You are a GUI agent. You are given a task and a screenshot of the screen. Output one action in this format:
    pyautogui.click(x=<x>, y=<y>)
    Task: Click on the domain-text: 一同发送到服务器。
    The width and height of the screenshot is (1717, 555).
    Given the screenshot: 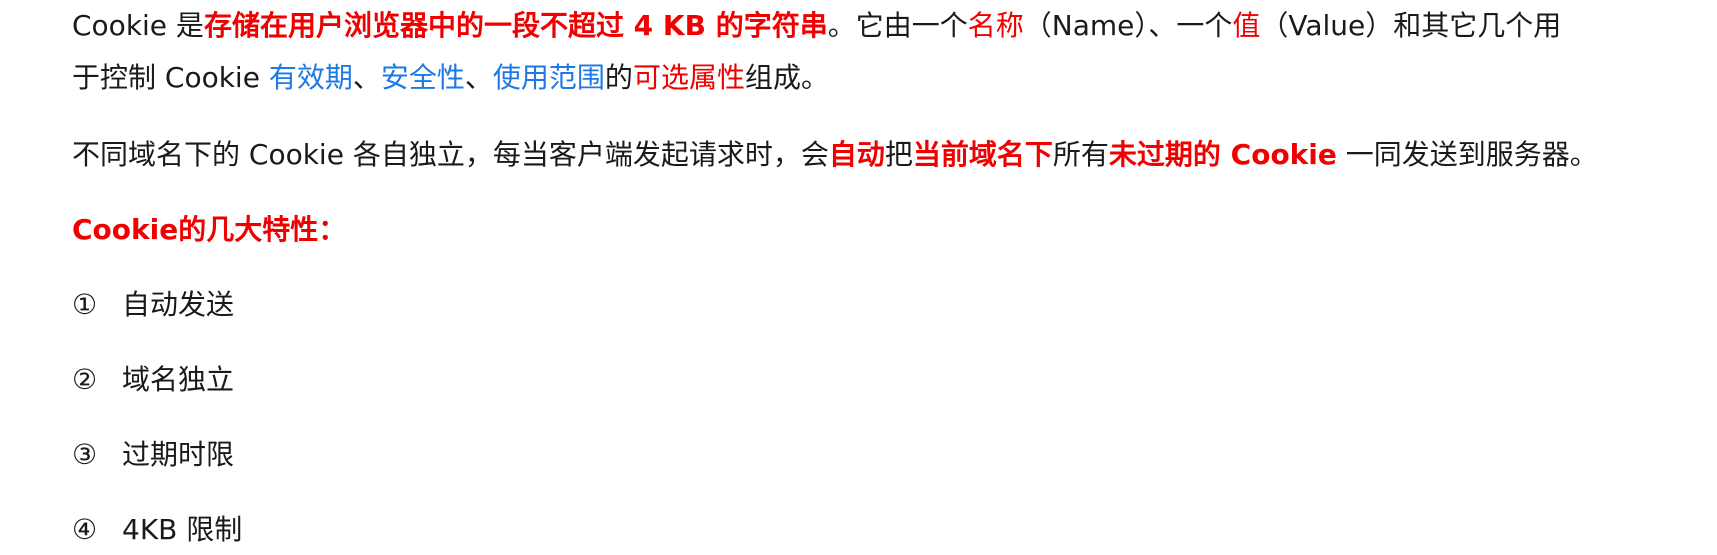 What is the action you would take?
    pyautogui.click(x=1467, y=154)
    